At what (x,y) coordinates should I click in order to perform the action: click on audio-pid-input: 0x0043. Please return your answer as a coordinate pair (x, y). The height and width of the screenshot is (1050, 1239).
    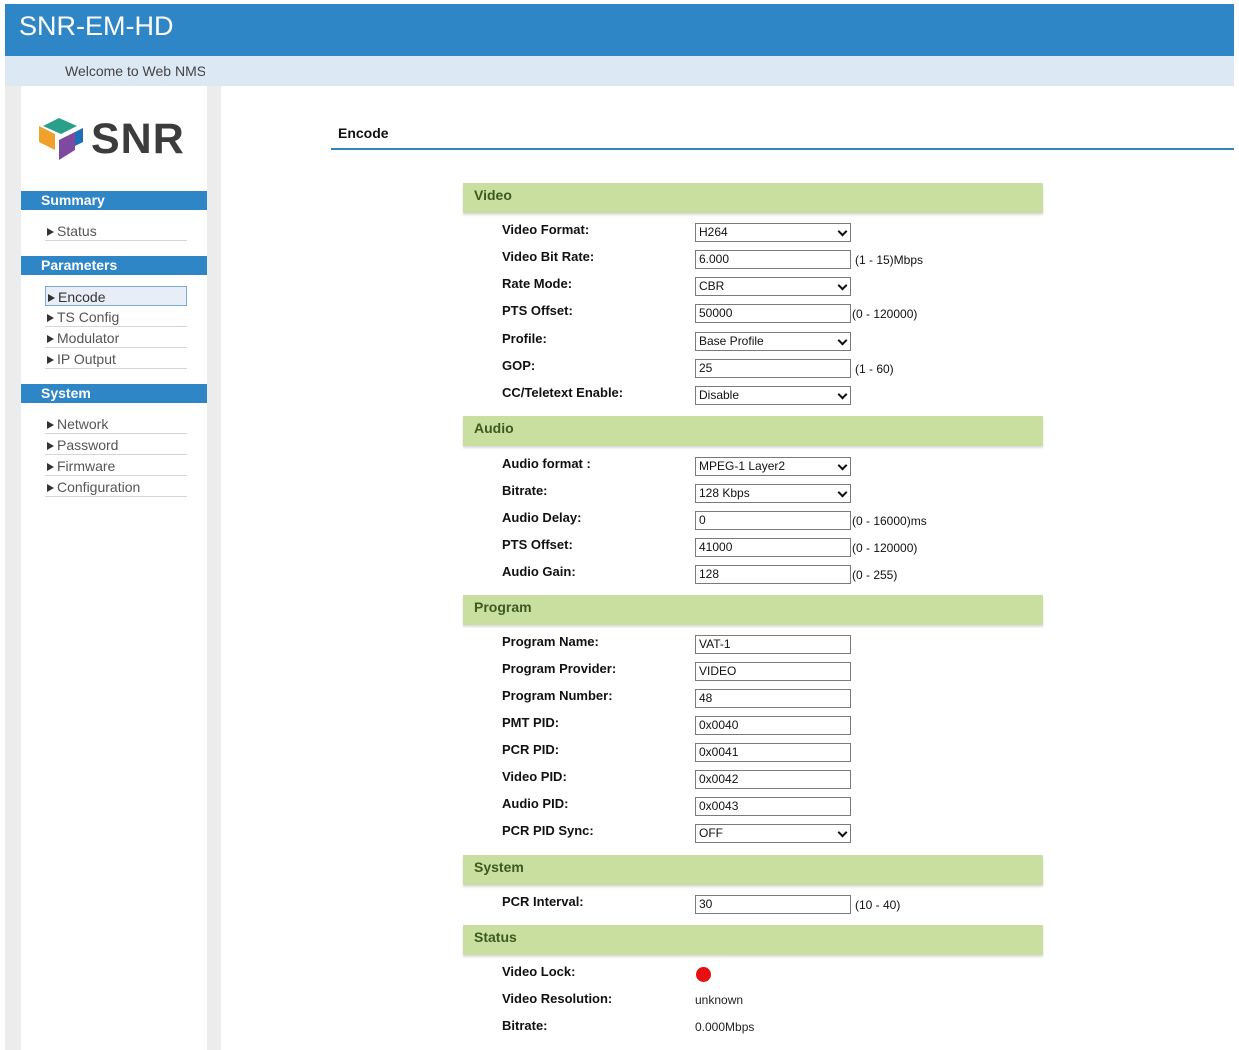
    Looking at the image, I should click on (773, 806).